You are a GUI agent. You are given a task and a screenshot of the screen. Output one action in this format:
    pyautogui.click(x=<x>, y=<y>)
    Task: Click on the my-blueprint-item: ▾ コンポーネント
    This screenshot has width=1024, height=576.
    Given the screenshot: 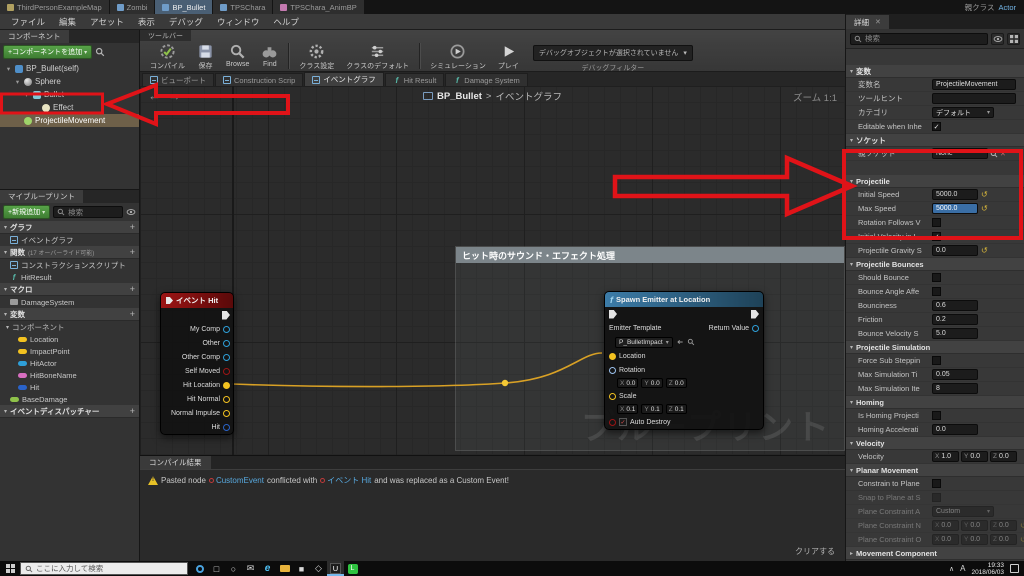 What is the action you would take?
    pyautogui.click(x=69, y=327)
    